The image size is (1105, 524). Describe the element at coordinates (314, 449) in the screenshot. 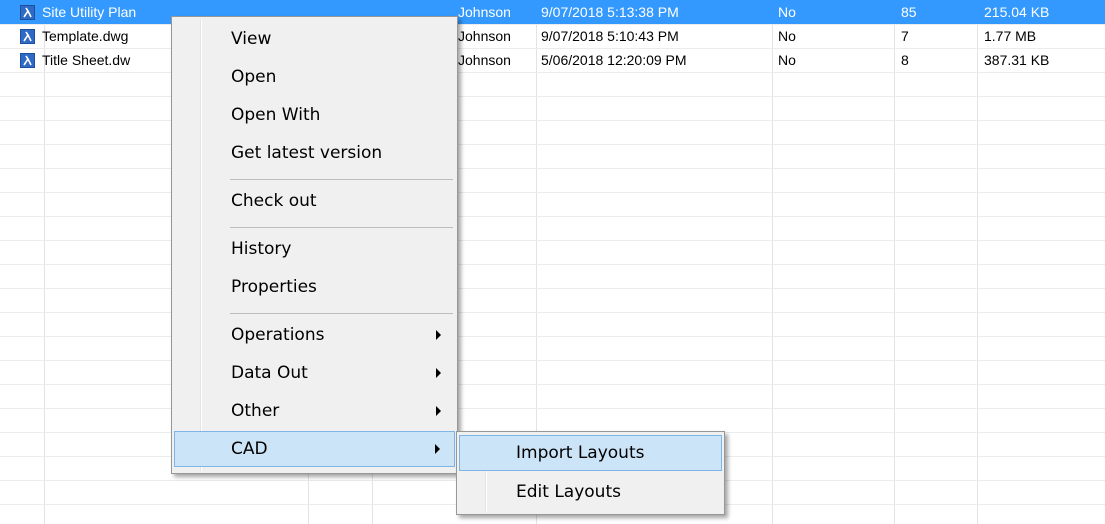

I see `menu-item-cad: CAD` at that location.